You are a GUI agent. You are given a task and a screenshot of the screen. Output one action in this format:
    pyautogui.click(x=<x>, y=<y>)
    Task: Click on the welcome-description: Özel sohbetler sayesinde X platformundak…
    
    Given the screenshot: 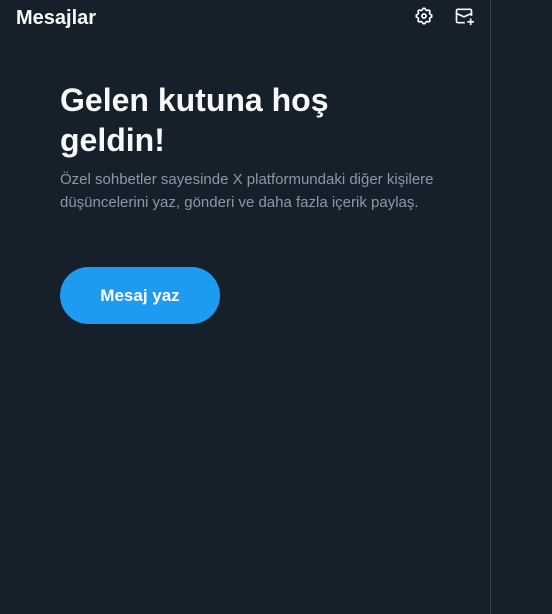 What is the action you would take?
    pyautogui.click(x=247, y=191)
    